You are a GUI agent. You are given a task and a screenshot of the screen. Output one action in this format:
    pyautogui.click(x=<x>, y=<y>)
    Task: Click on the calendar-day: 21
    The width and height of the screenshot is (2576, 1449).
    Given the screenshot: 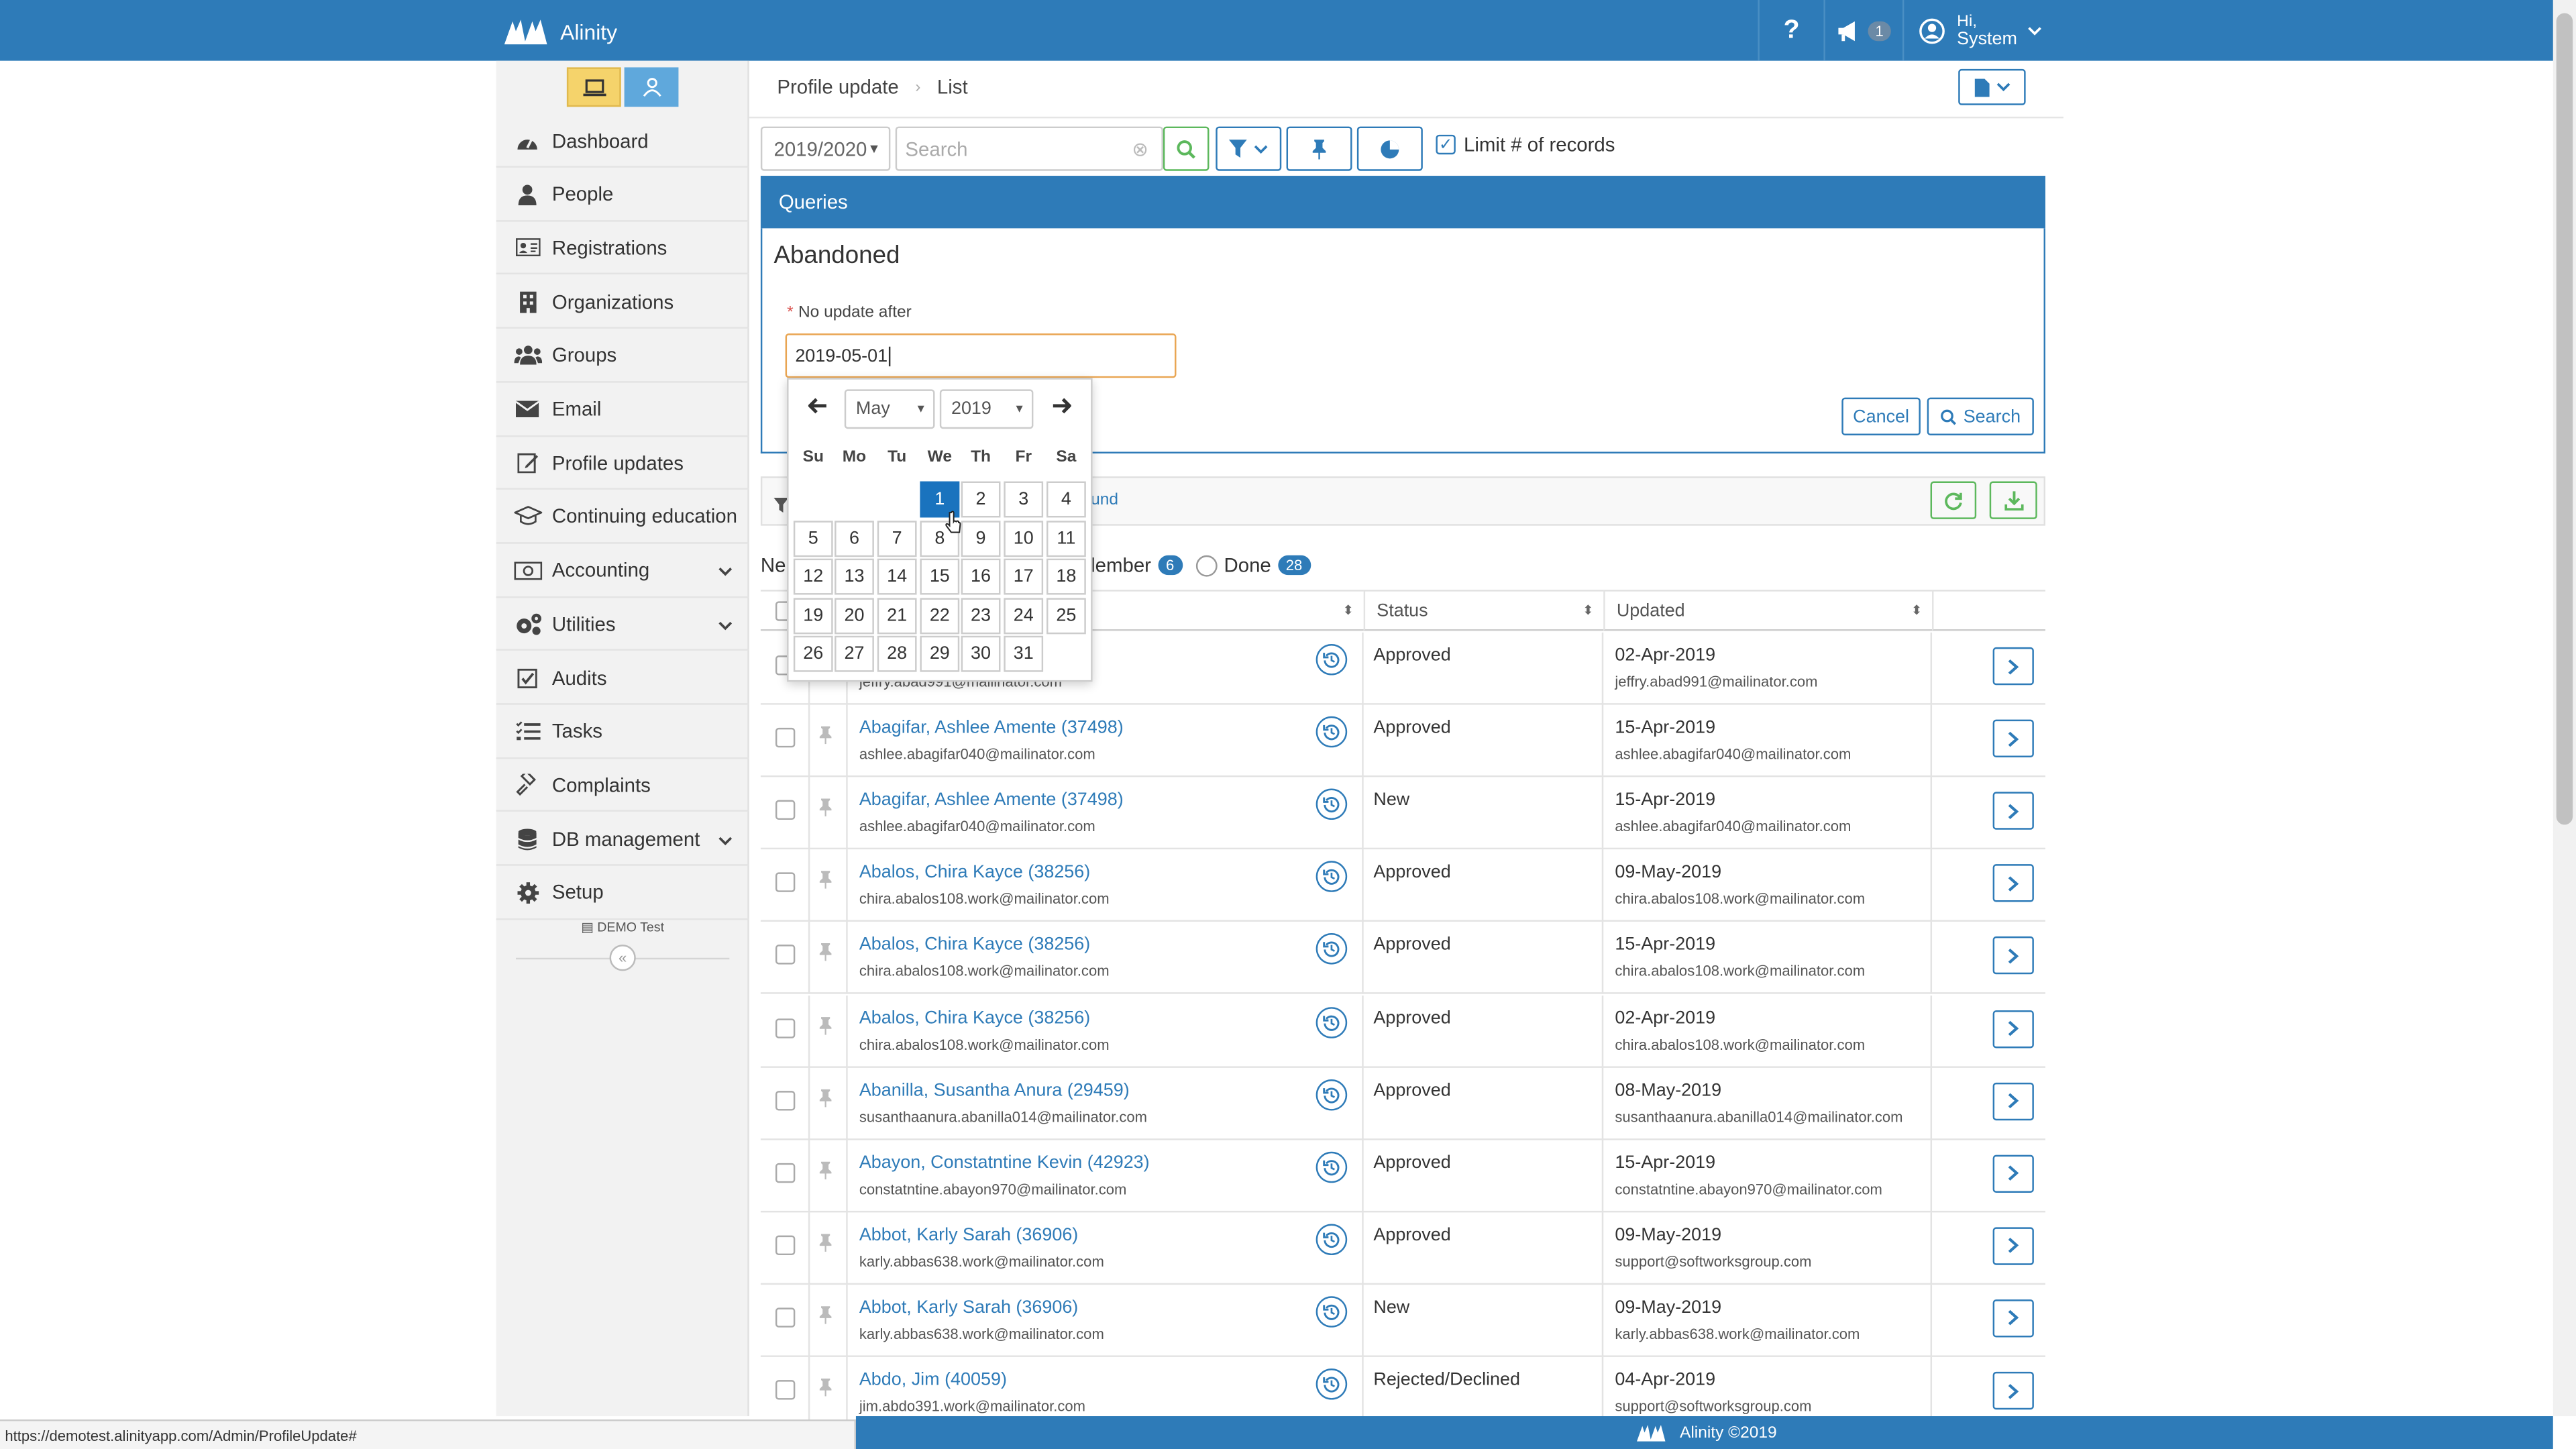 What is the action you would take?
    pyautogui.click(x=897, y=615)
    